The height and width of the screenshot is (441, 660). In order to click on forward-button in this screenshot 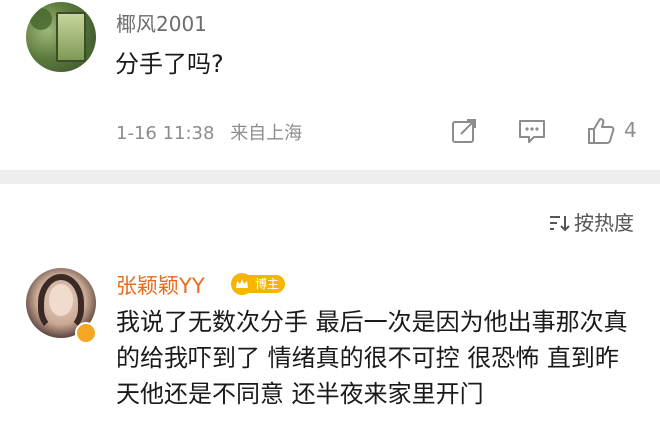, I will do `click(464, 131)`.